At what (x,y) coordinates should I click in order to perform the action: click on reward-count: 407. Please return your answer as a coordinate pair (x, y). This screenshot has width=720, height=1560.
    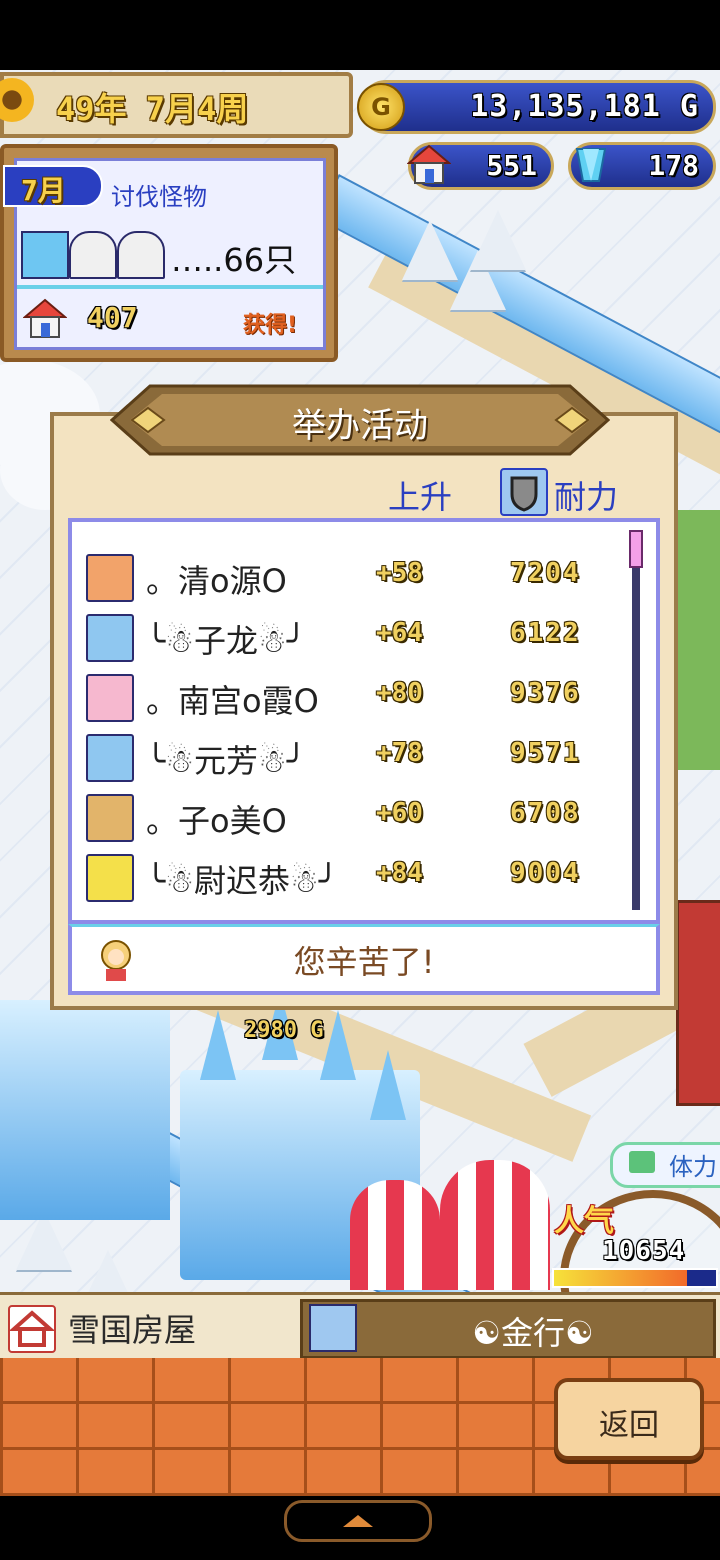
    Looking at the image, I should click on (112, 317).